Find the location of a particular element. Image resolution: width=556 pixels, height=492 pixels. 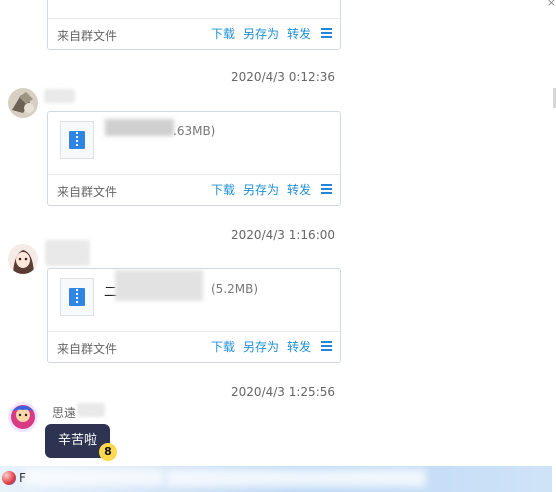

sender-name-blurred is located at coordinates (91, 410).